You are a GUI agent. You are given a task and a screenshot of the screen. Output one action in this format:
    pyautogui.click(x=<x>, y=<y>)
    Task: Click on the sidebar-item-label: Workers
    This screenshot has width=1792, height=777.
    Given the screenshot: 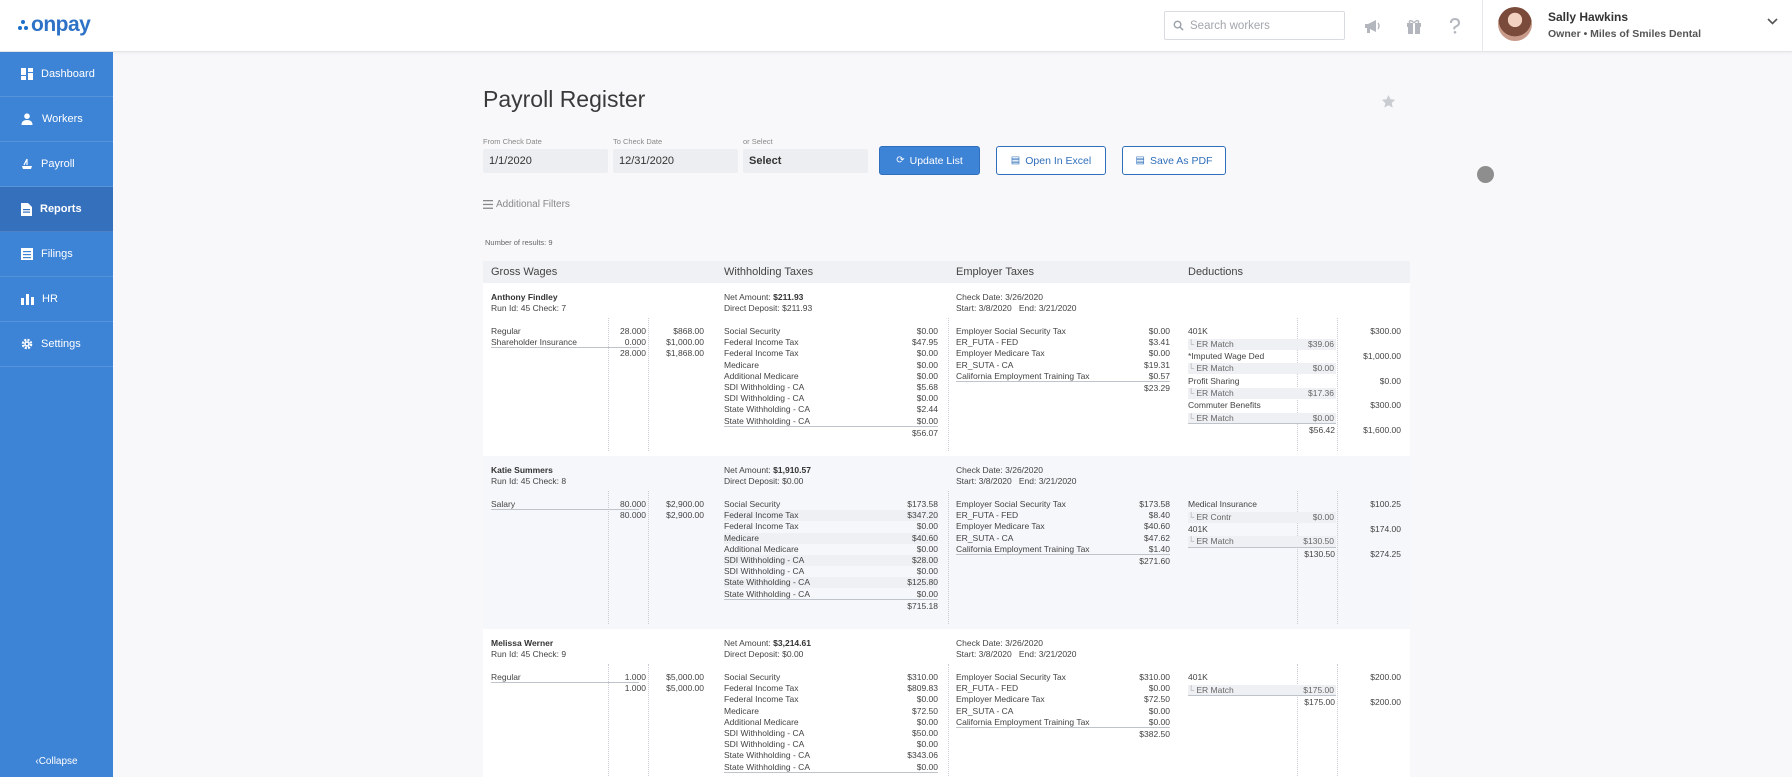 What is the action you would take?
    pyautogui.click(x=62, y=119)
    